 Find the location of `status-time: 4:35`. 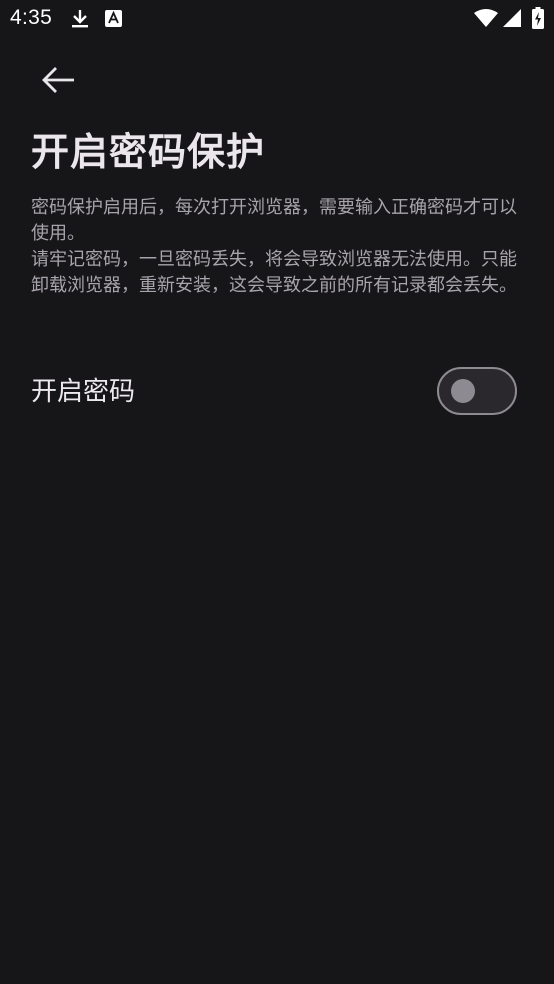

status-time: 4:35 is located at coordinates (31, 17).